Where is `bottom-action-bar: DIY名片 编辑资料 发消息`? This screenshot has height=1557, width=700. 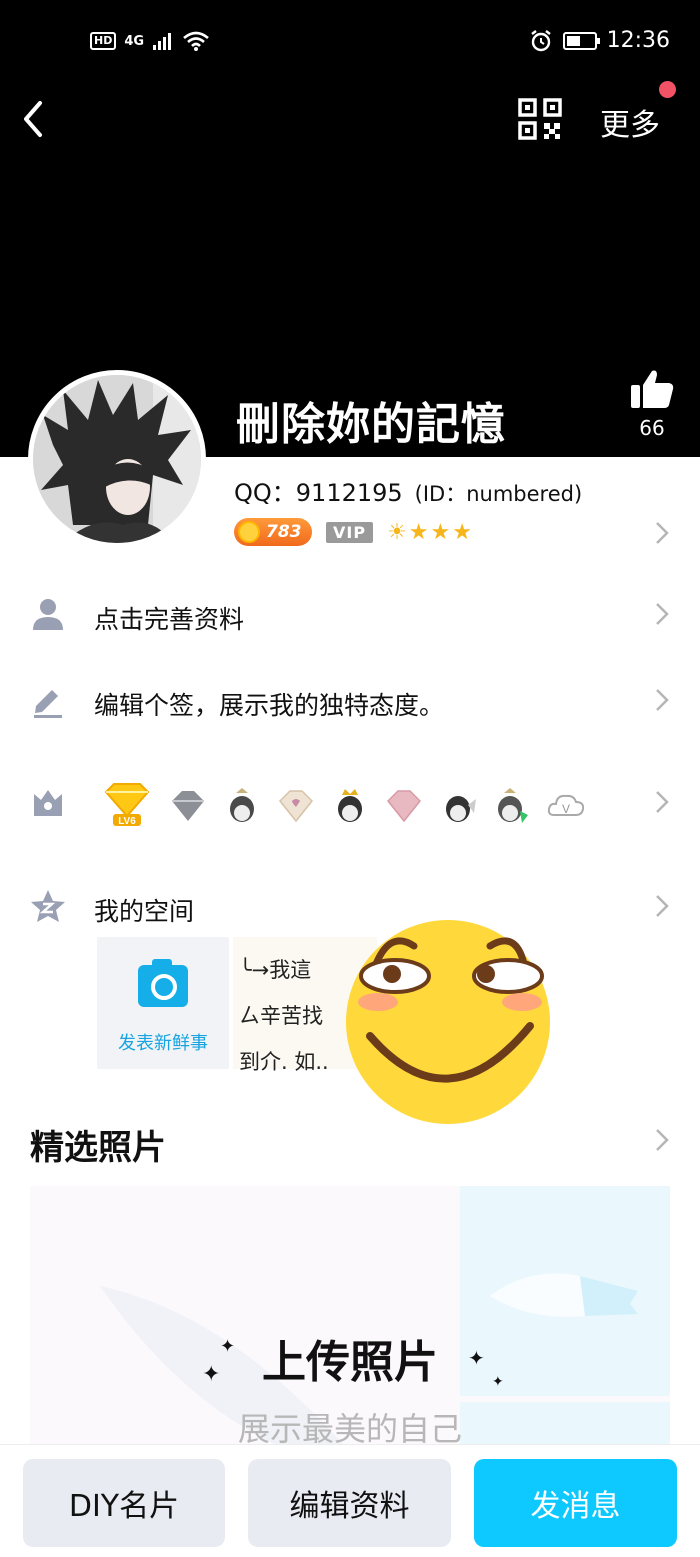
bottom-action-bar: DIY名片 编辑资料 发消息 is located at coordinates (350, 1500).